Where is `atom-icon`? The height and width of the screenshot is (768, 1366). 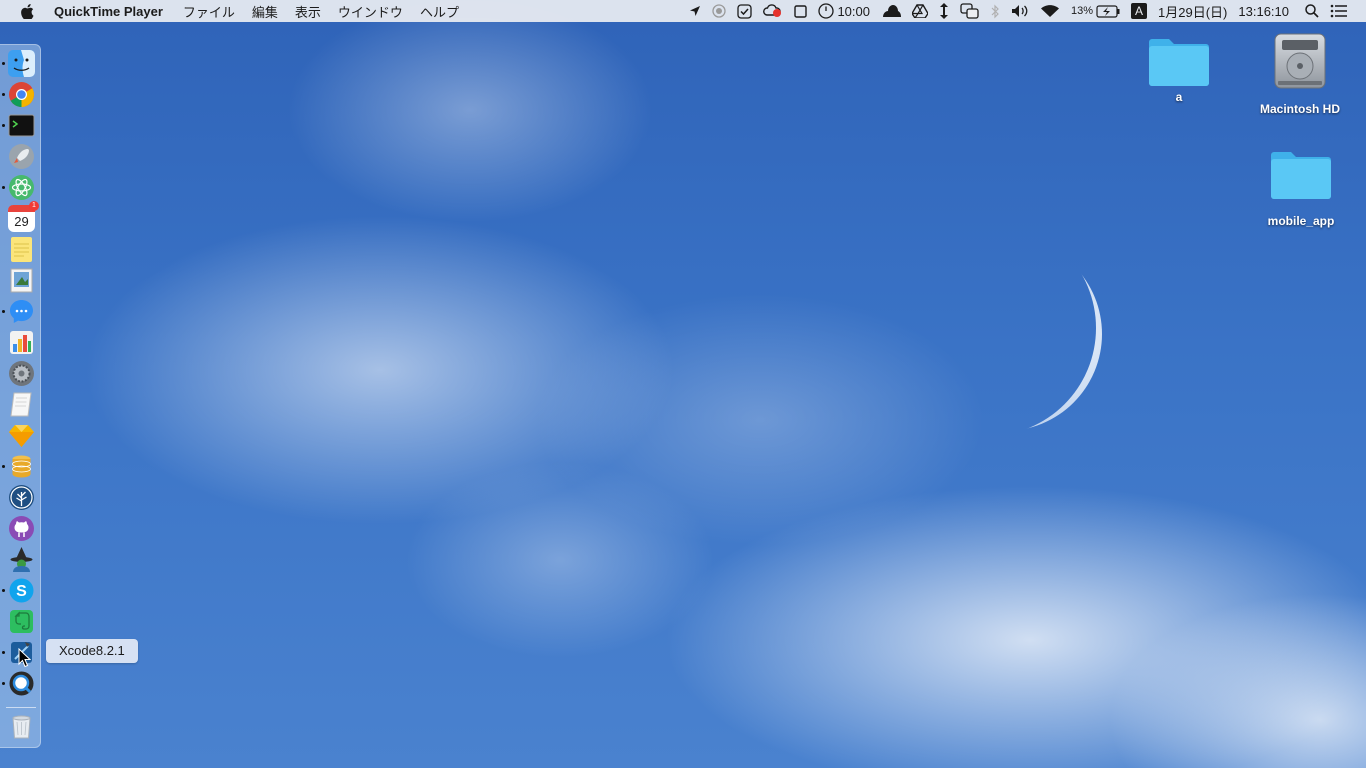 atom-icon is located at coordinates (21, 187).